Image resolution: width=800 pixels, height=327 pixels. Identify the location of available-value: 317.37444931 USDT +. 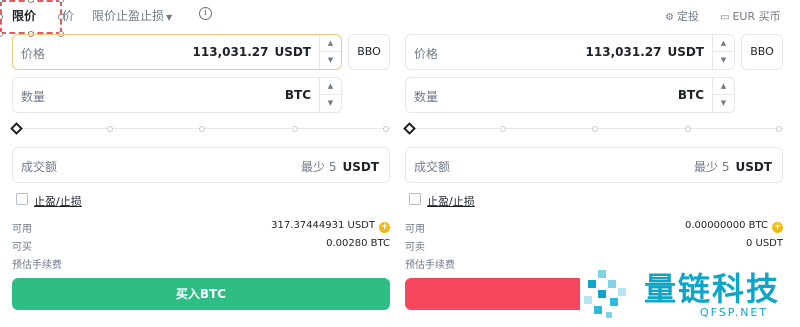
(330, 226).